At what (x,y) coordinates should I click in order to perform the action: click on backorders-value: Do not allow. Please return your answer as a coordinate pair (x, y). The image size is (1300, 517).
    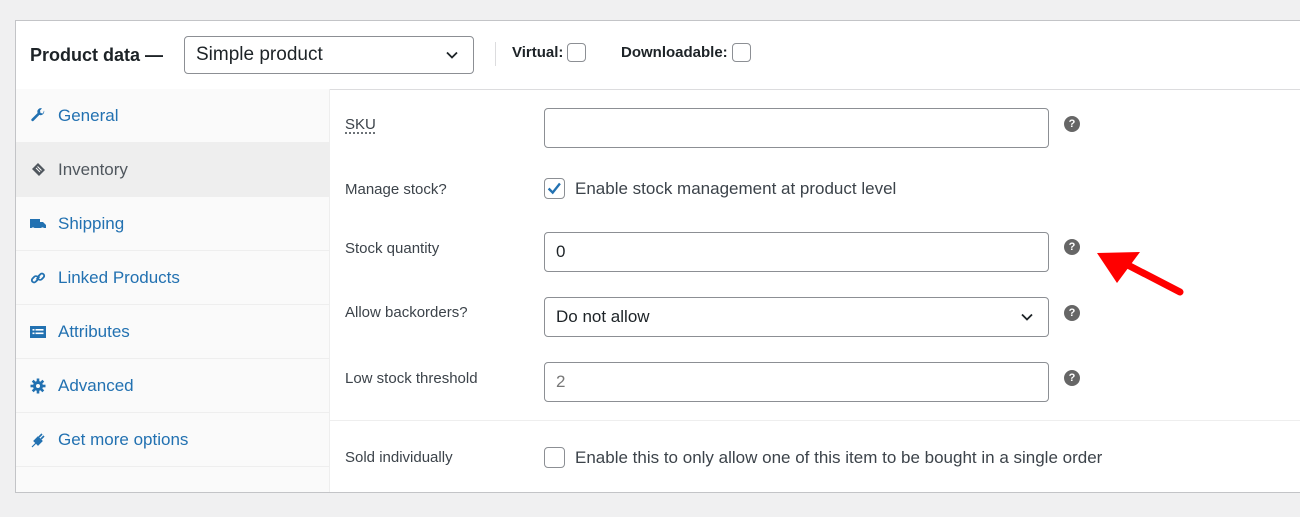
    Looking at the image, I should click on (603, 316).